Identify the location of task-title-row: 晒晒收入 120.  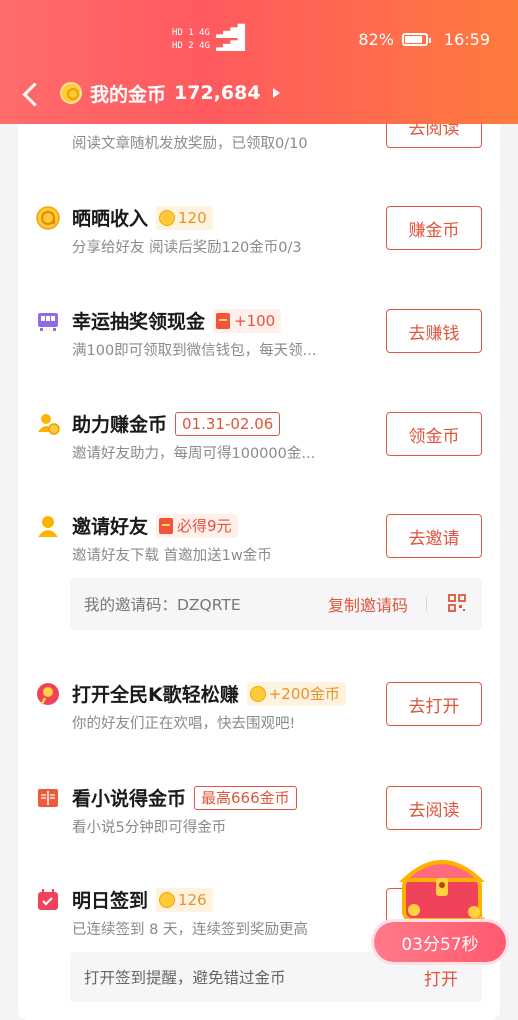
(142, 217).